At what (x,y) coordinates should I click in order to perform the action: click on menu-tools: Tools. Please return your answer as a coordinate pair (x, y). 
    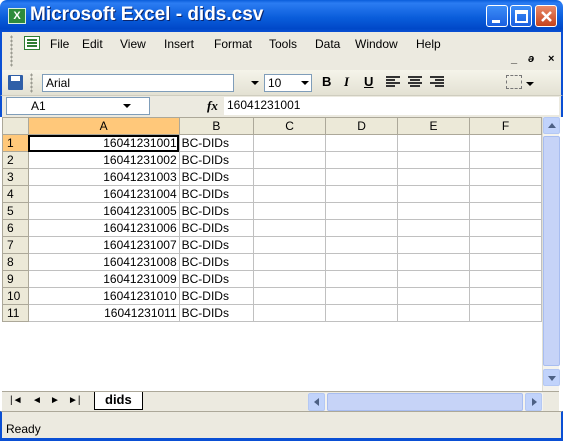
    Looking at the image, I should click on (283, 44).